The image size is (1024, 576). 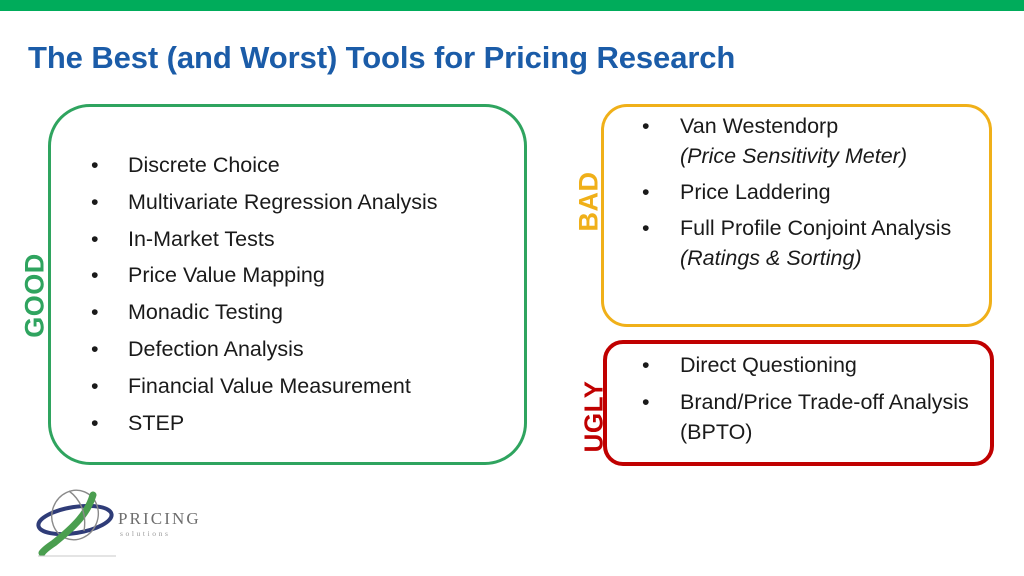 I want to click on company-logo: PRICING solutions, so click(x=122, y=523).